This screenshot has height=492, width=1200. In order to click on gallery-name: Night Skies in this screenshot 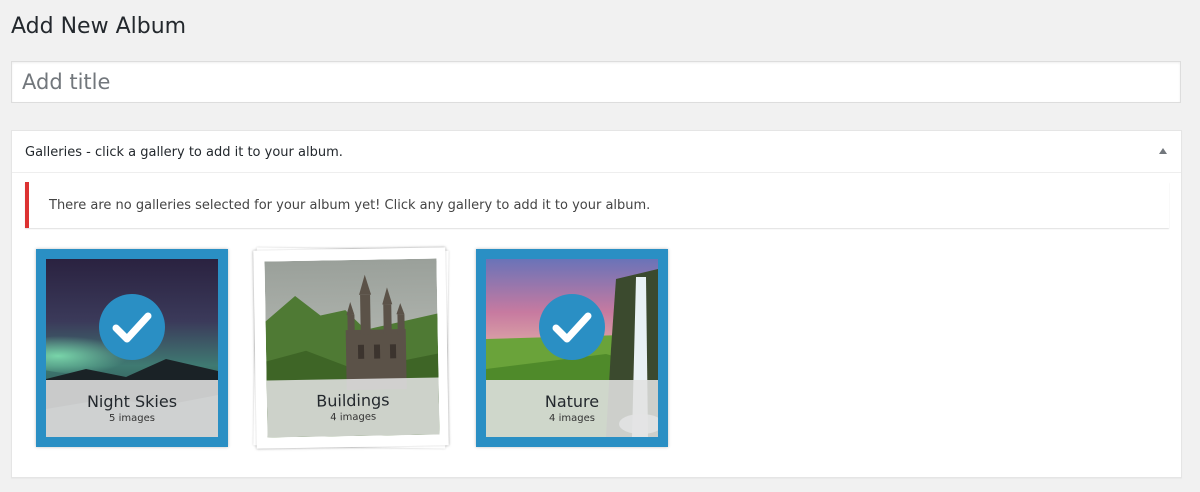, I will do `click(132, 401)`.